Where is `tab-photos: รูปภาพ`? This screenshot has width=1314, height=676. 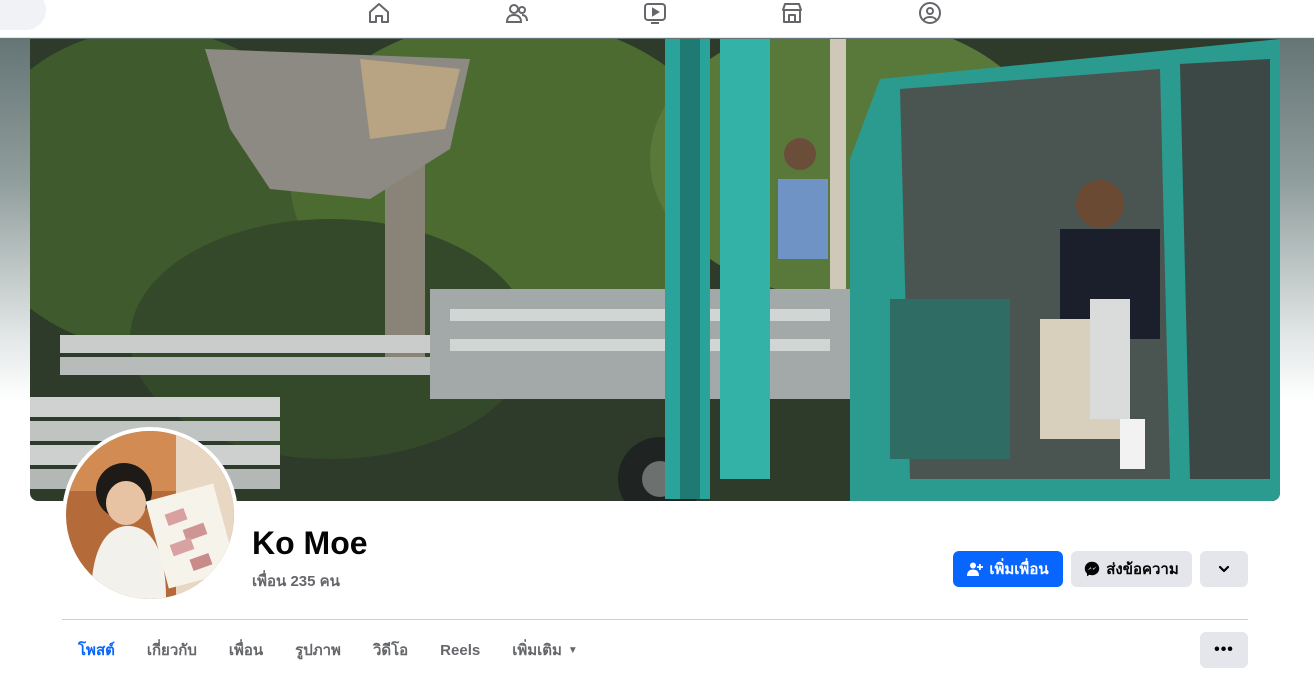
tab-photos: รูปภาพ is located at coordinates (318, 650).